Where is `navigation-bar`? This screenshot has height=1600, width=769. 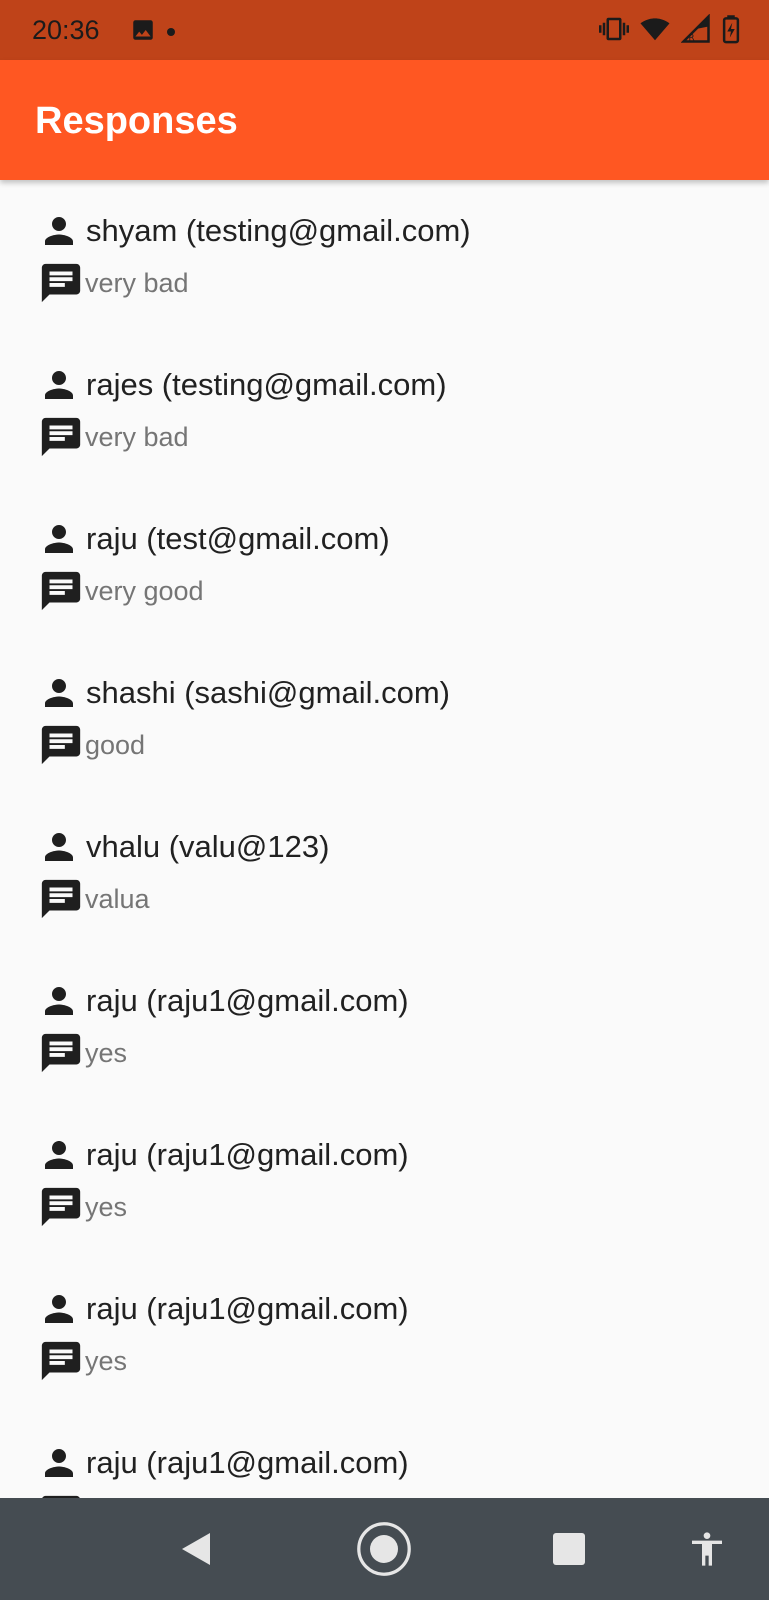 navigation-bar is located at coordinates (384, 1549).